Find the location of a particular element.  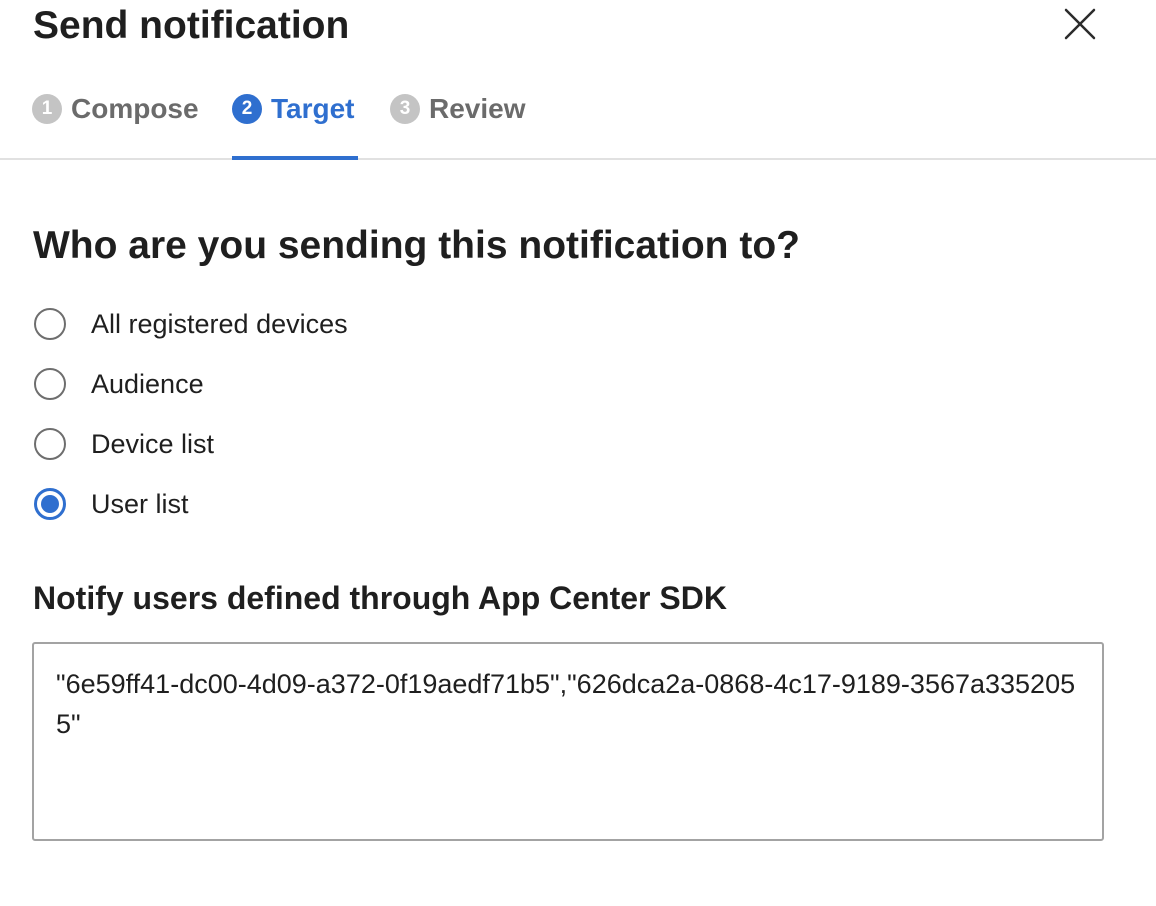

radio-device-list: Device list is located at coordinates (124, 444).